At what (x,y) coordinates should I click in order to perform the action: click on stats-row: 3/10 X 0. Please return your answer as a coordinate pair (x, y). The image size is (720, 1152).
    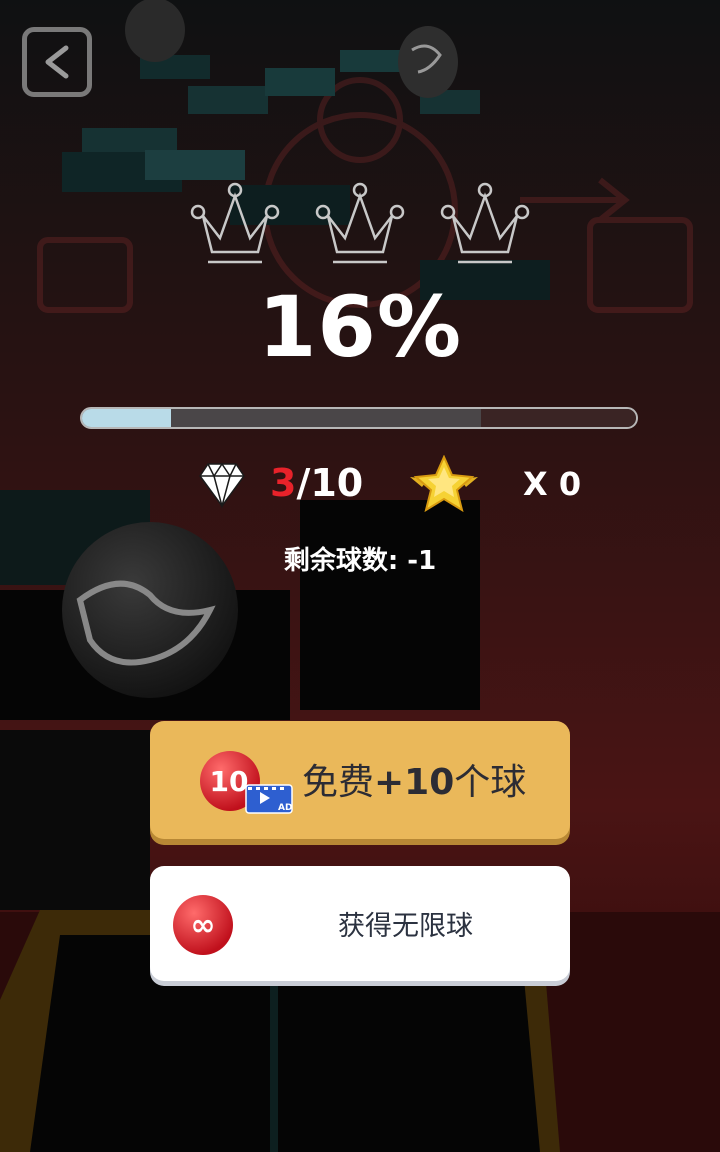
    Looking at the image, I should click on (360, 485).